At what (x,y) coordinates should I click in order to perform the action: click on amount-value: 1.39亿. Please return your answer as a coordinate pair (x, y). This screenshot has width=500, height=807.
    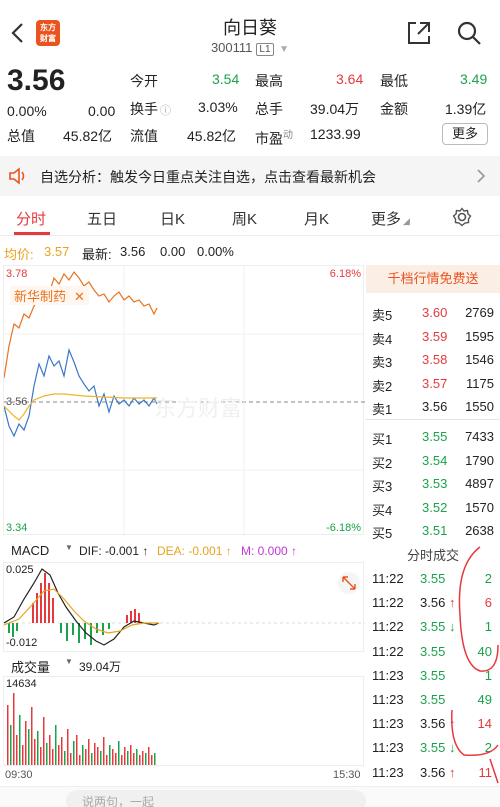
    Looking at the image, I should click on (466, 109).